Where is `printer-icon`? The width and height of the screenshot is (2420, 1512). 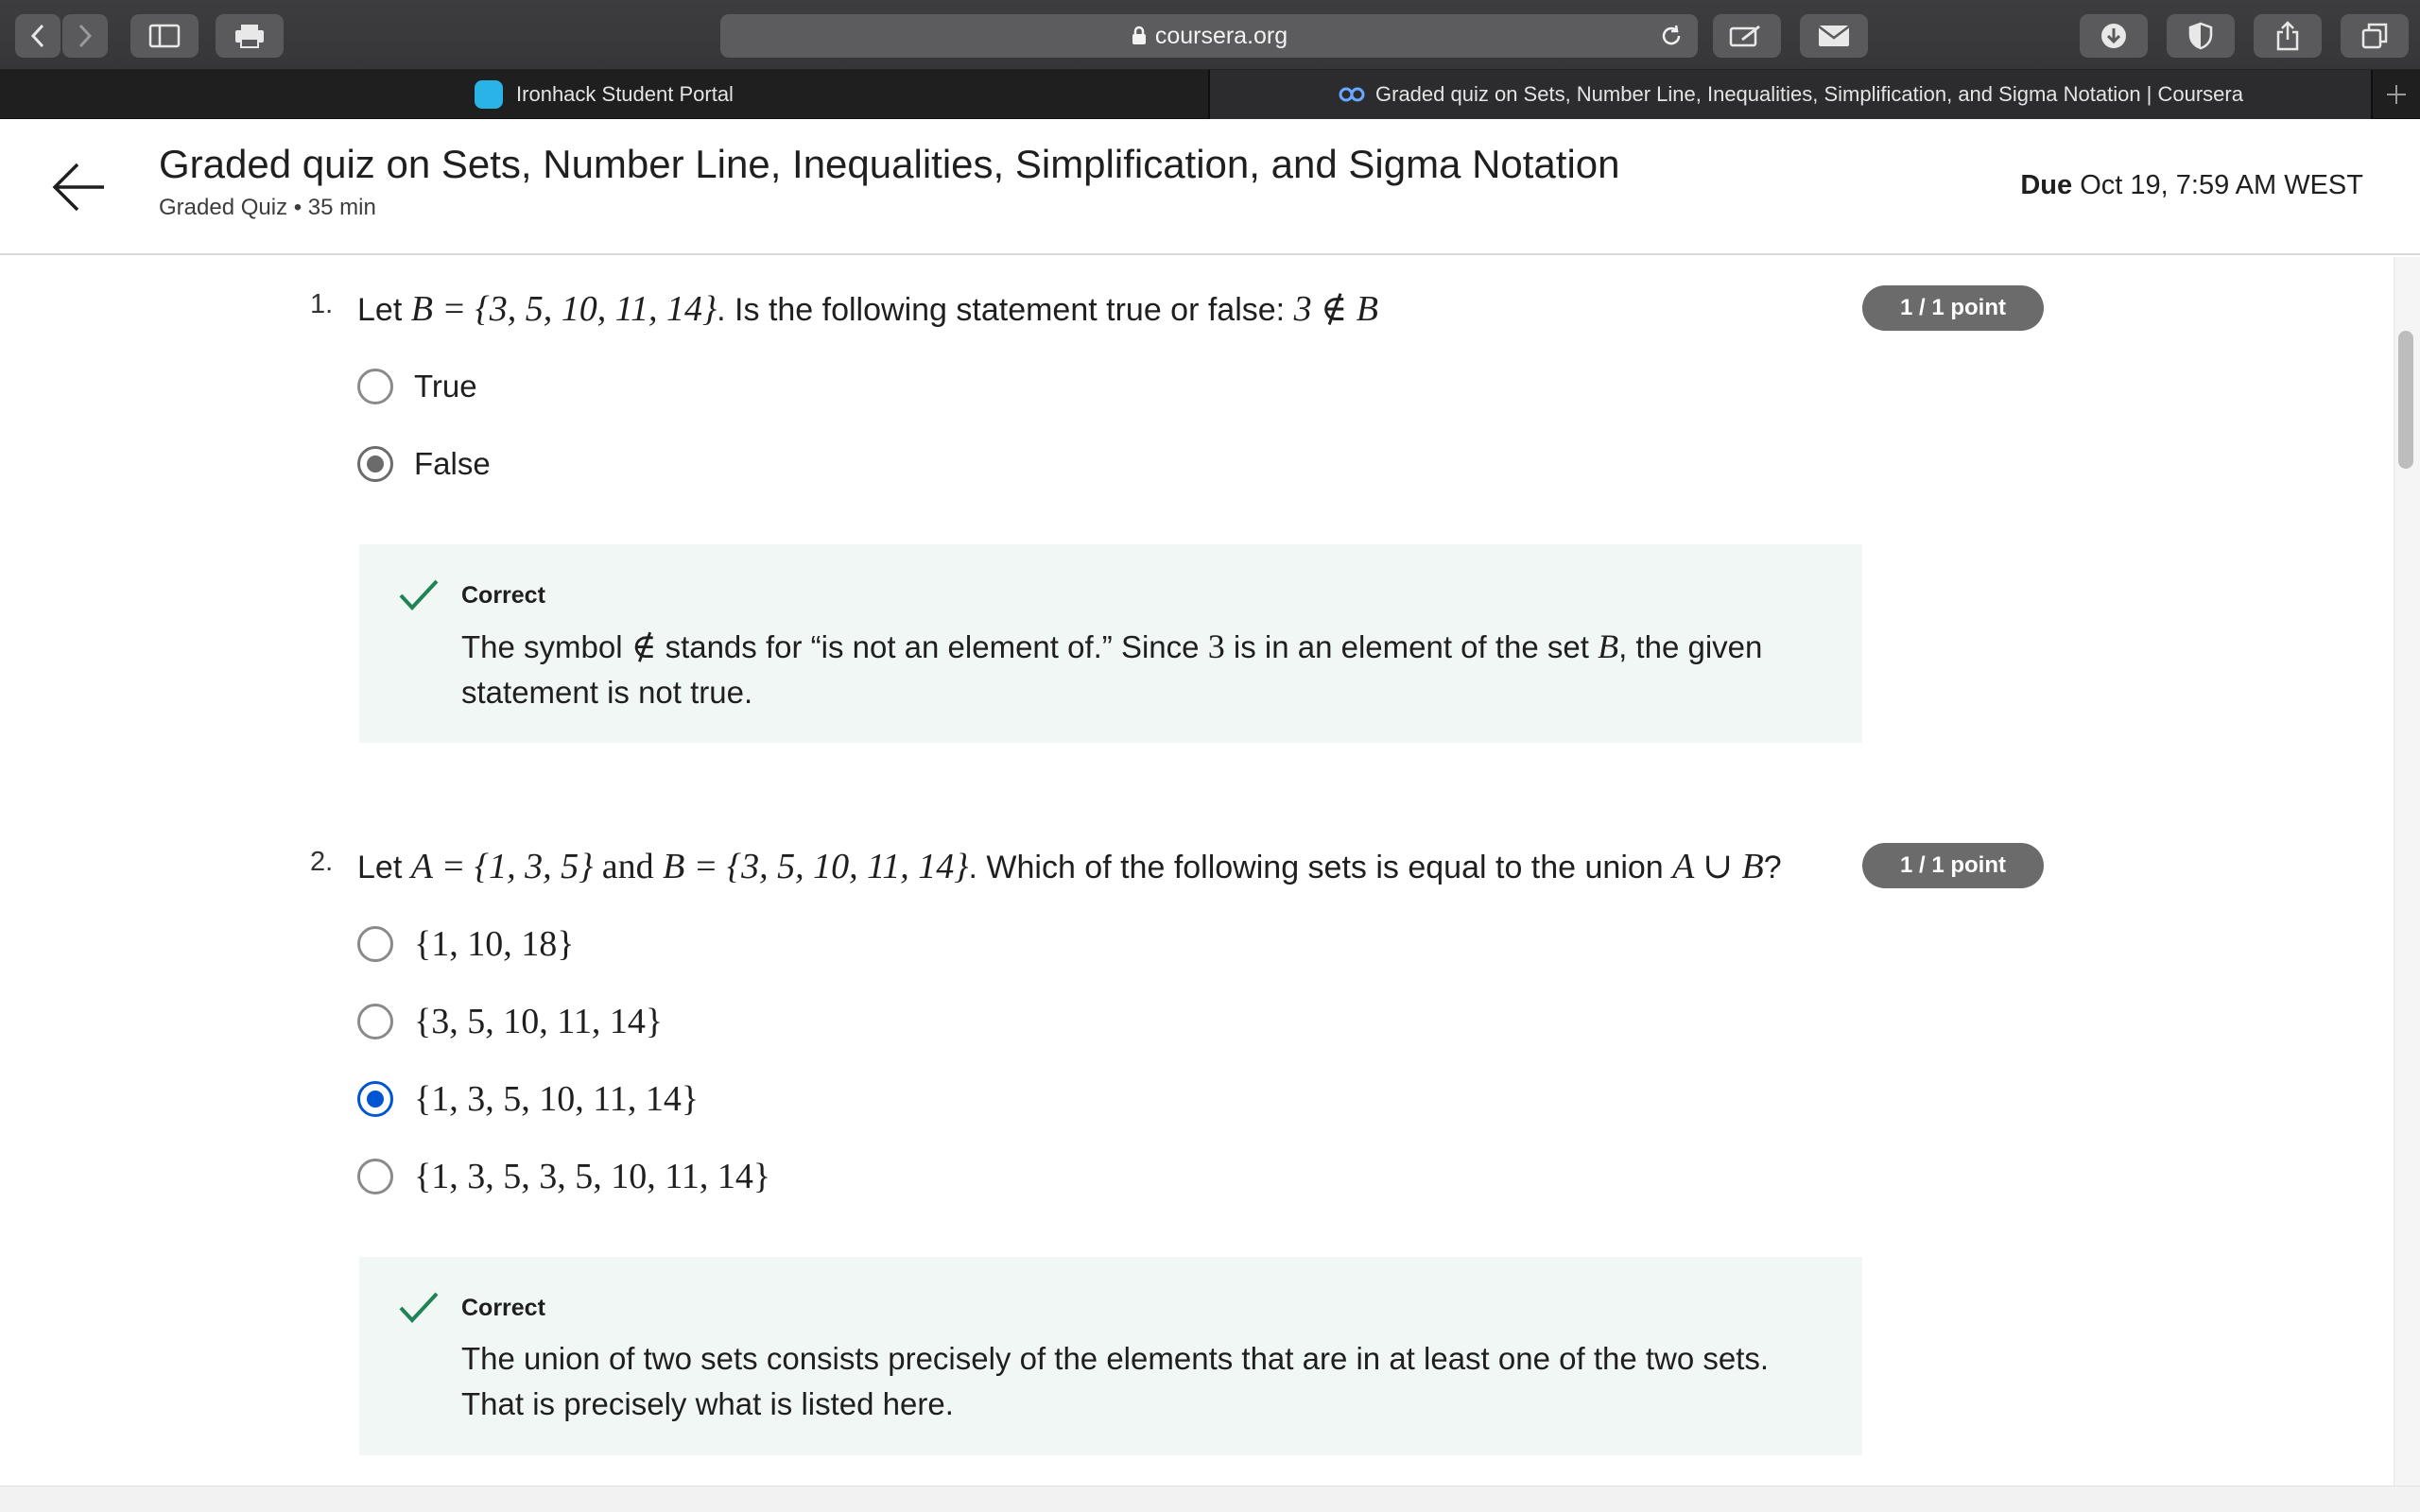
printer-icon is located at coordinates (249, 36).